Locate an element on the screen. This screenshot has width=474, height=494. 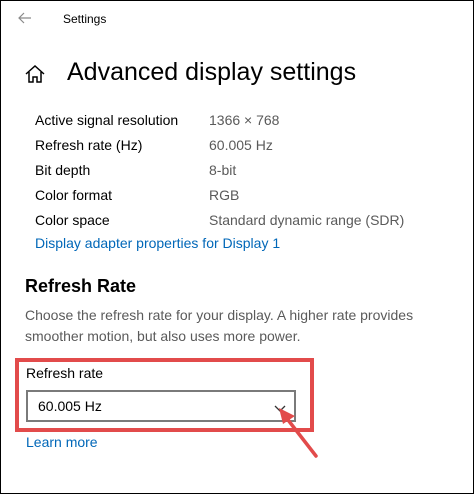
info-label: Active signal resolution is located at coordinates (107, 119).